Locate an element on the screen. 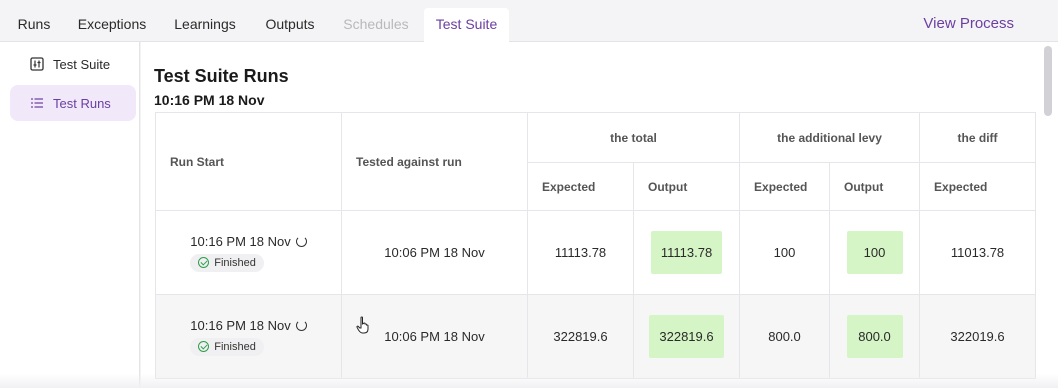  sidebar: Test Suite Test Runs is located at coordinates (70, 215).